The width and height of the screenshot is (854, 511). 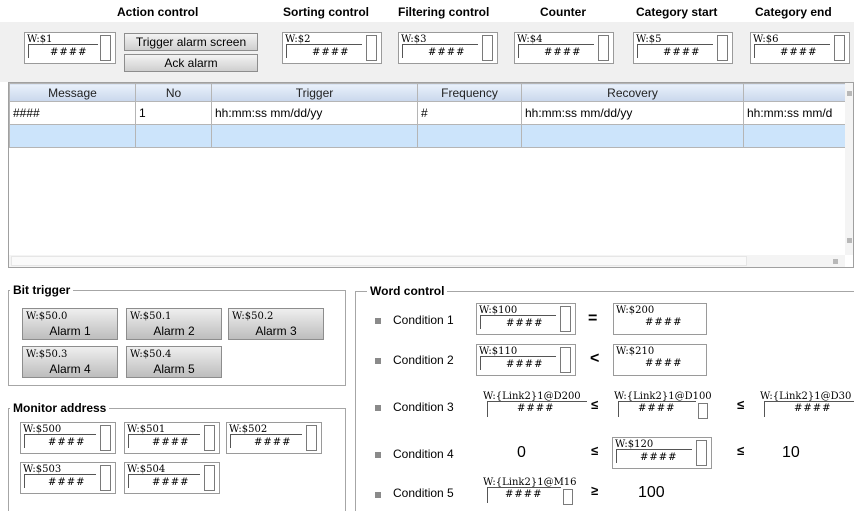 I want to click on alarm-5-button: W:$50.4 Alarm 5, so click(x=174, y=362).